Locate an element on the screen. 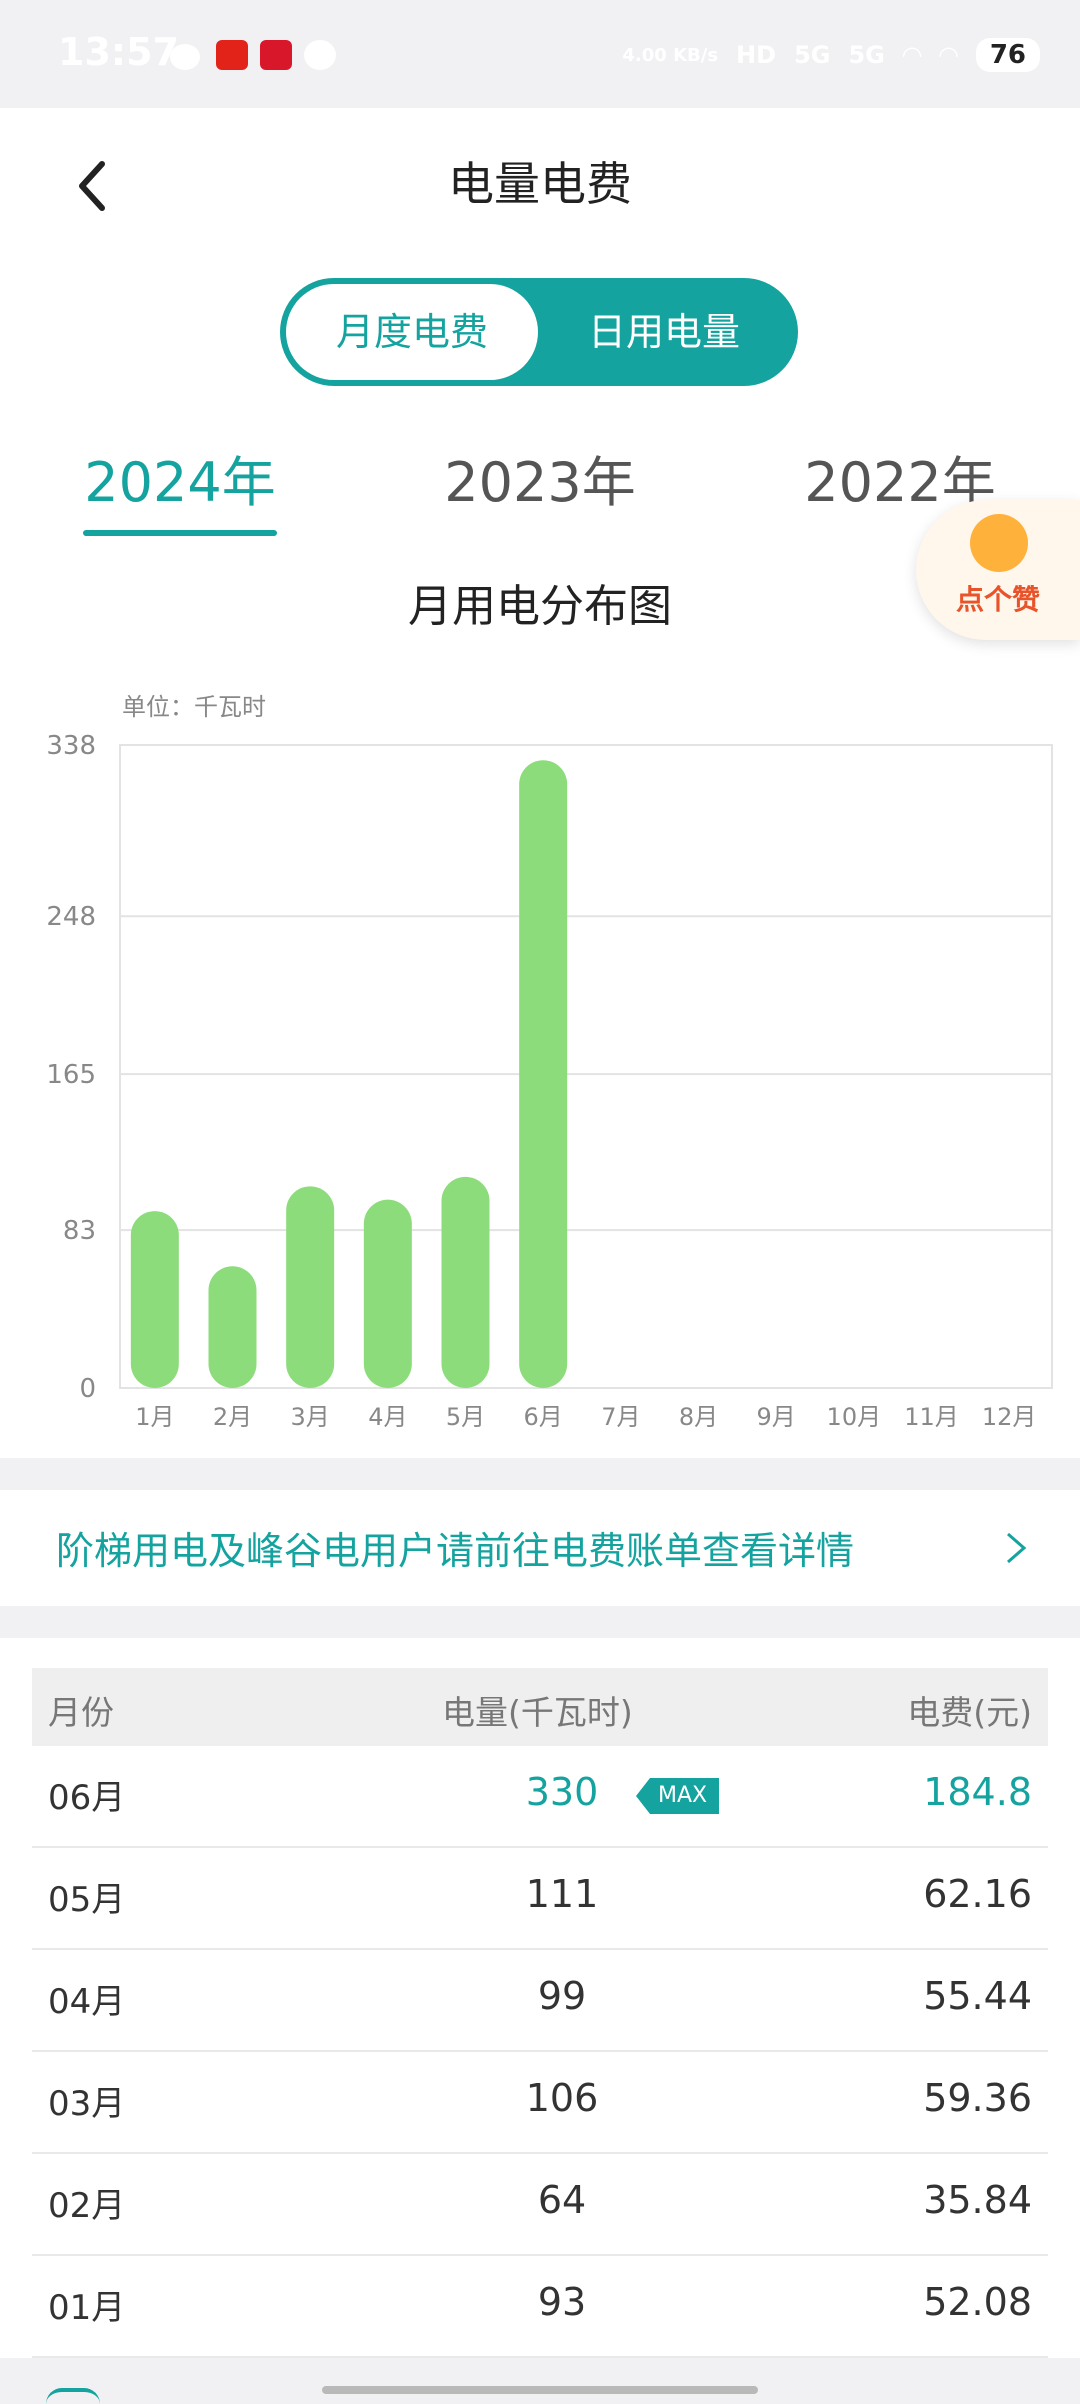  status-right: 4.00 KB/s HD 5G 5G ◠ ◠ 76 is located at coordinates (831, 55).